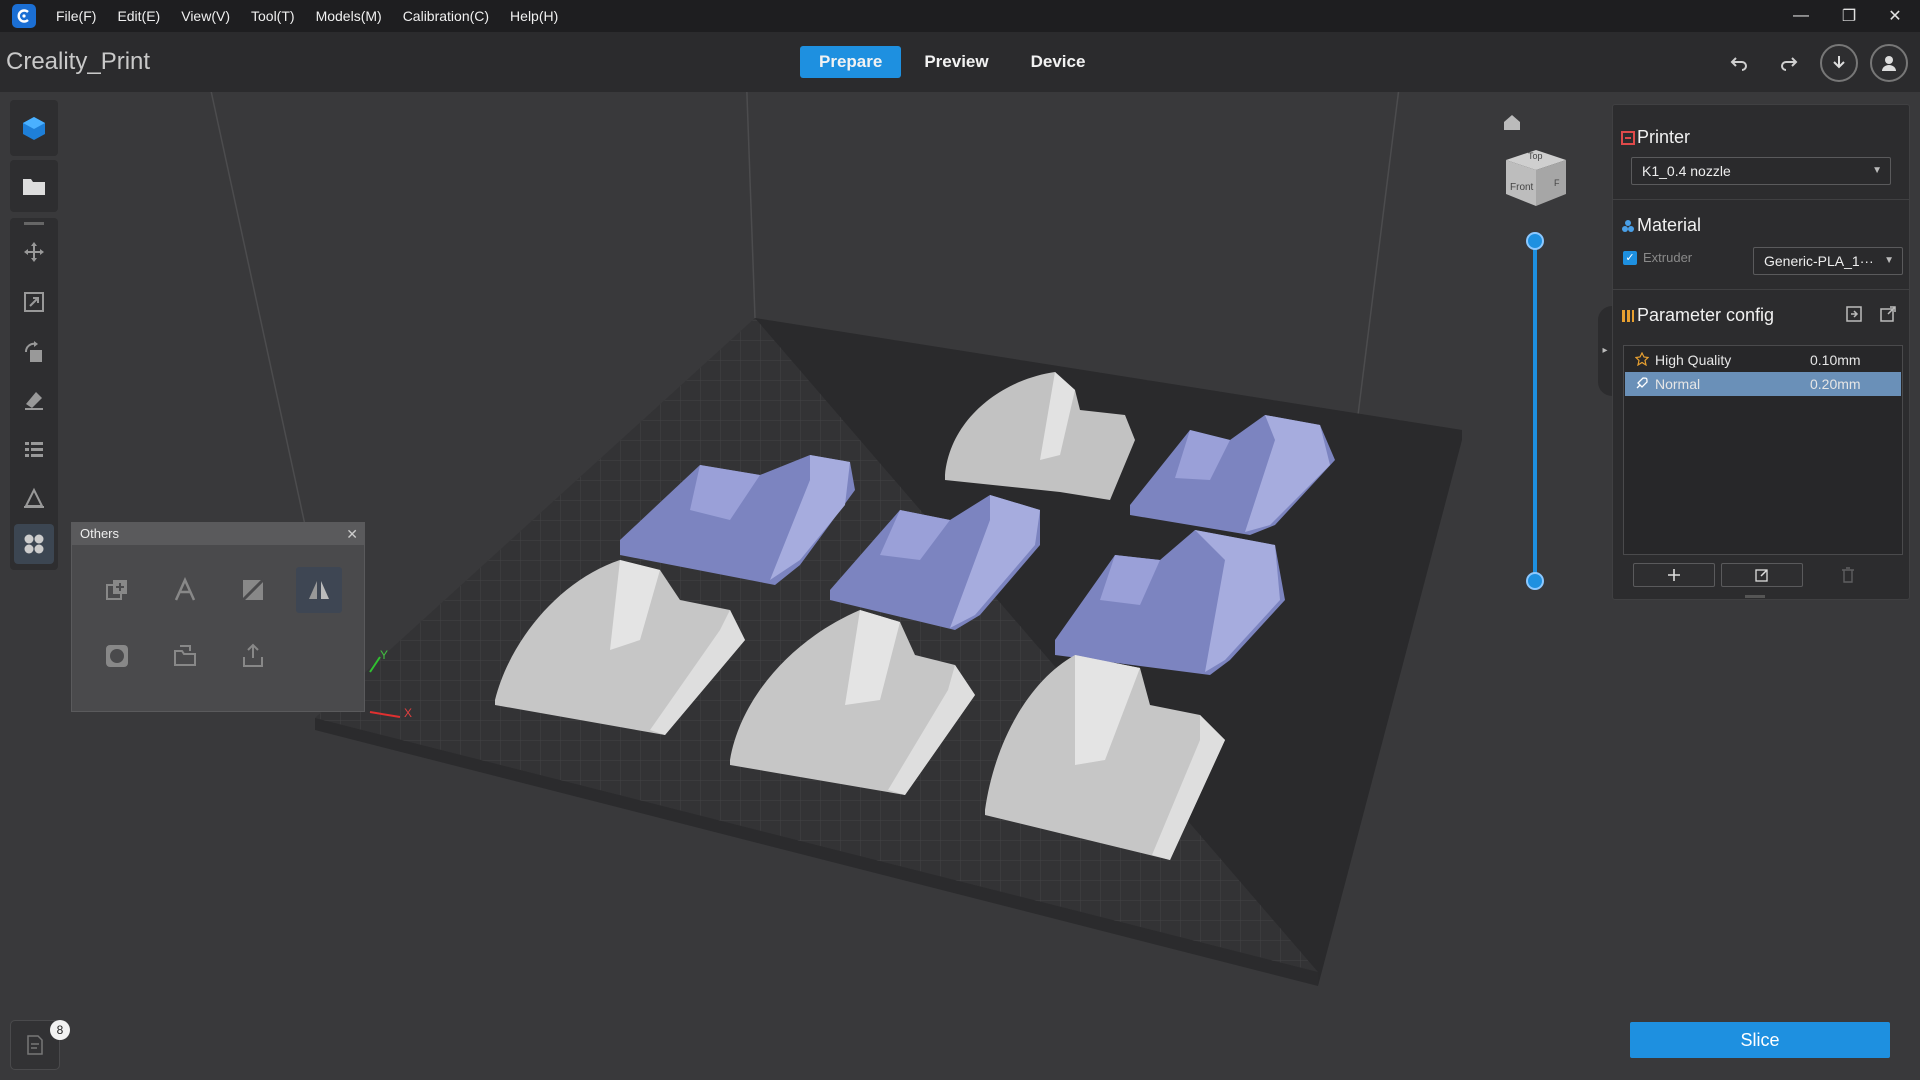 Image resolution: width=1920 pixels, height=1080 pixels. What do you see at coordinates (1630, 258) in the screenshot?
I see `extruder-checkbox: ✓` at bounding box center [1630, 258].